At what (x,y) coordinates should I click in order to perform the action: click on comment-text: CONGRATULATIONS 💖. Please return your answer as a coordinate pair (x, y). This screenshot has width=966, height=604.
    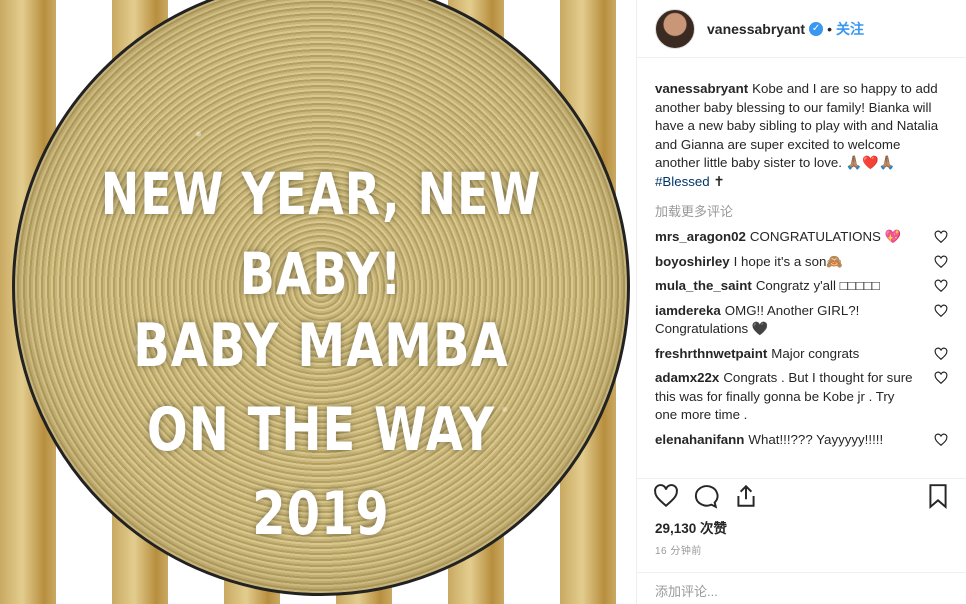
    Looking at the image, I should click on (825, 236).